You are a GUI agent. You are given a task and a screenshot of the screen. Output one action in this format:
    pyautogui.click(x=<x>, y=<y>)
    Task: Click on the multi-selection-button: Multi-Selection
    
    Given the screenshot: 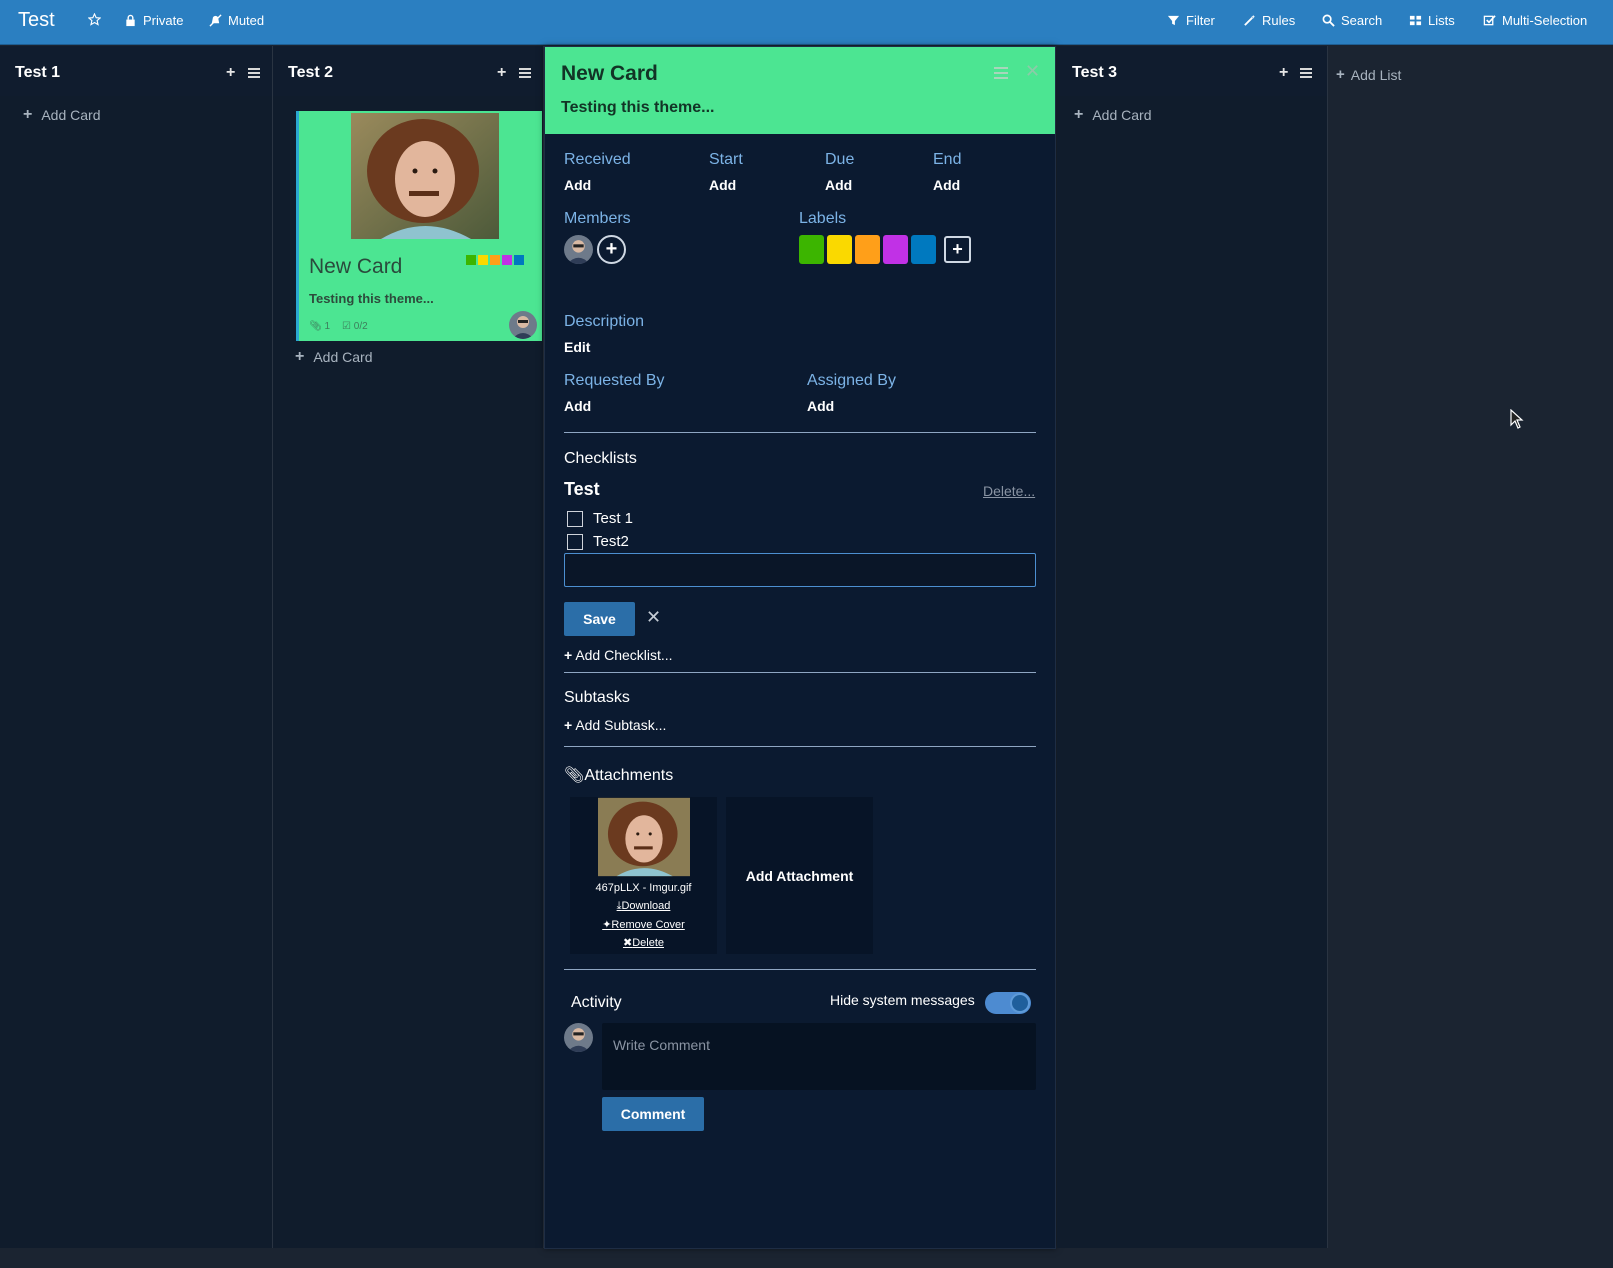 What is the action you would take?
    pyautogui.click(x=1535, y=20)
    